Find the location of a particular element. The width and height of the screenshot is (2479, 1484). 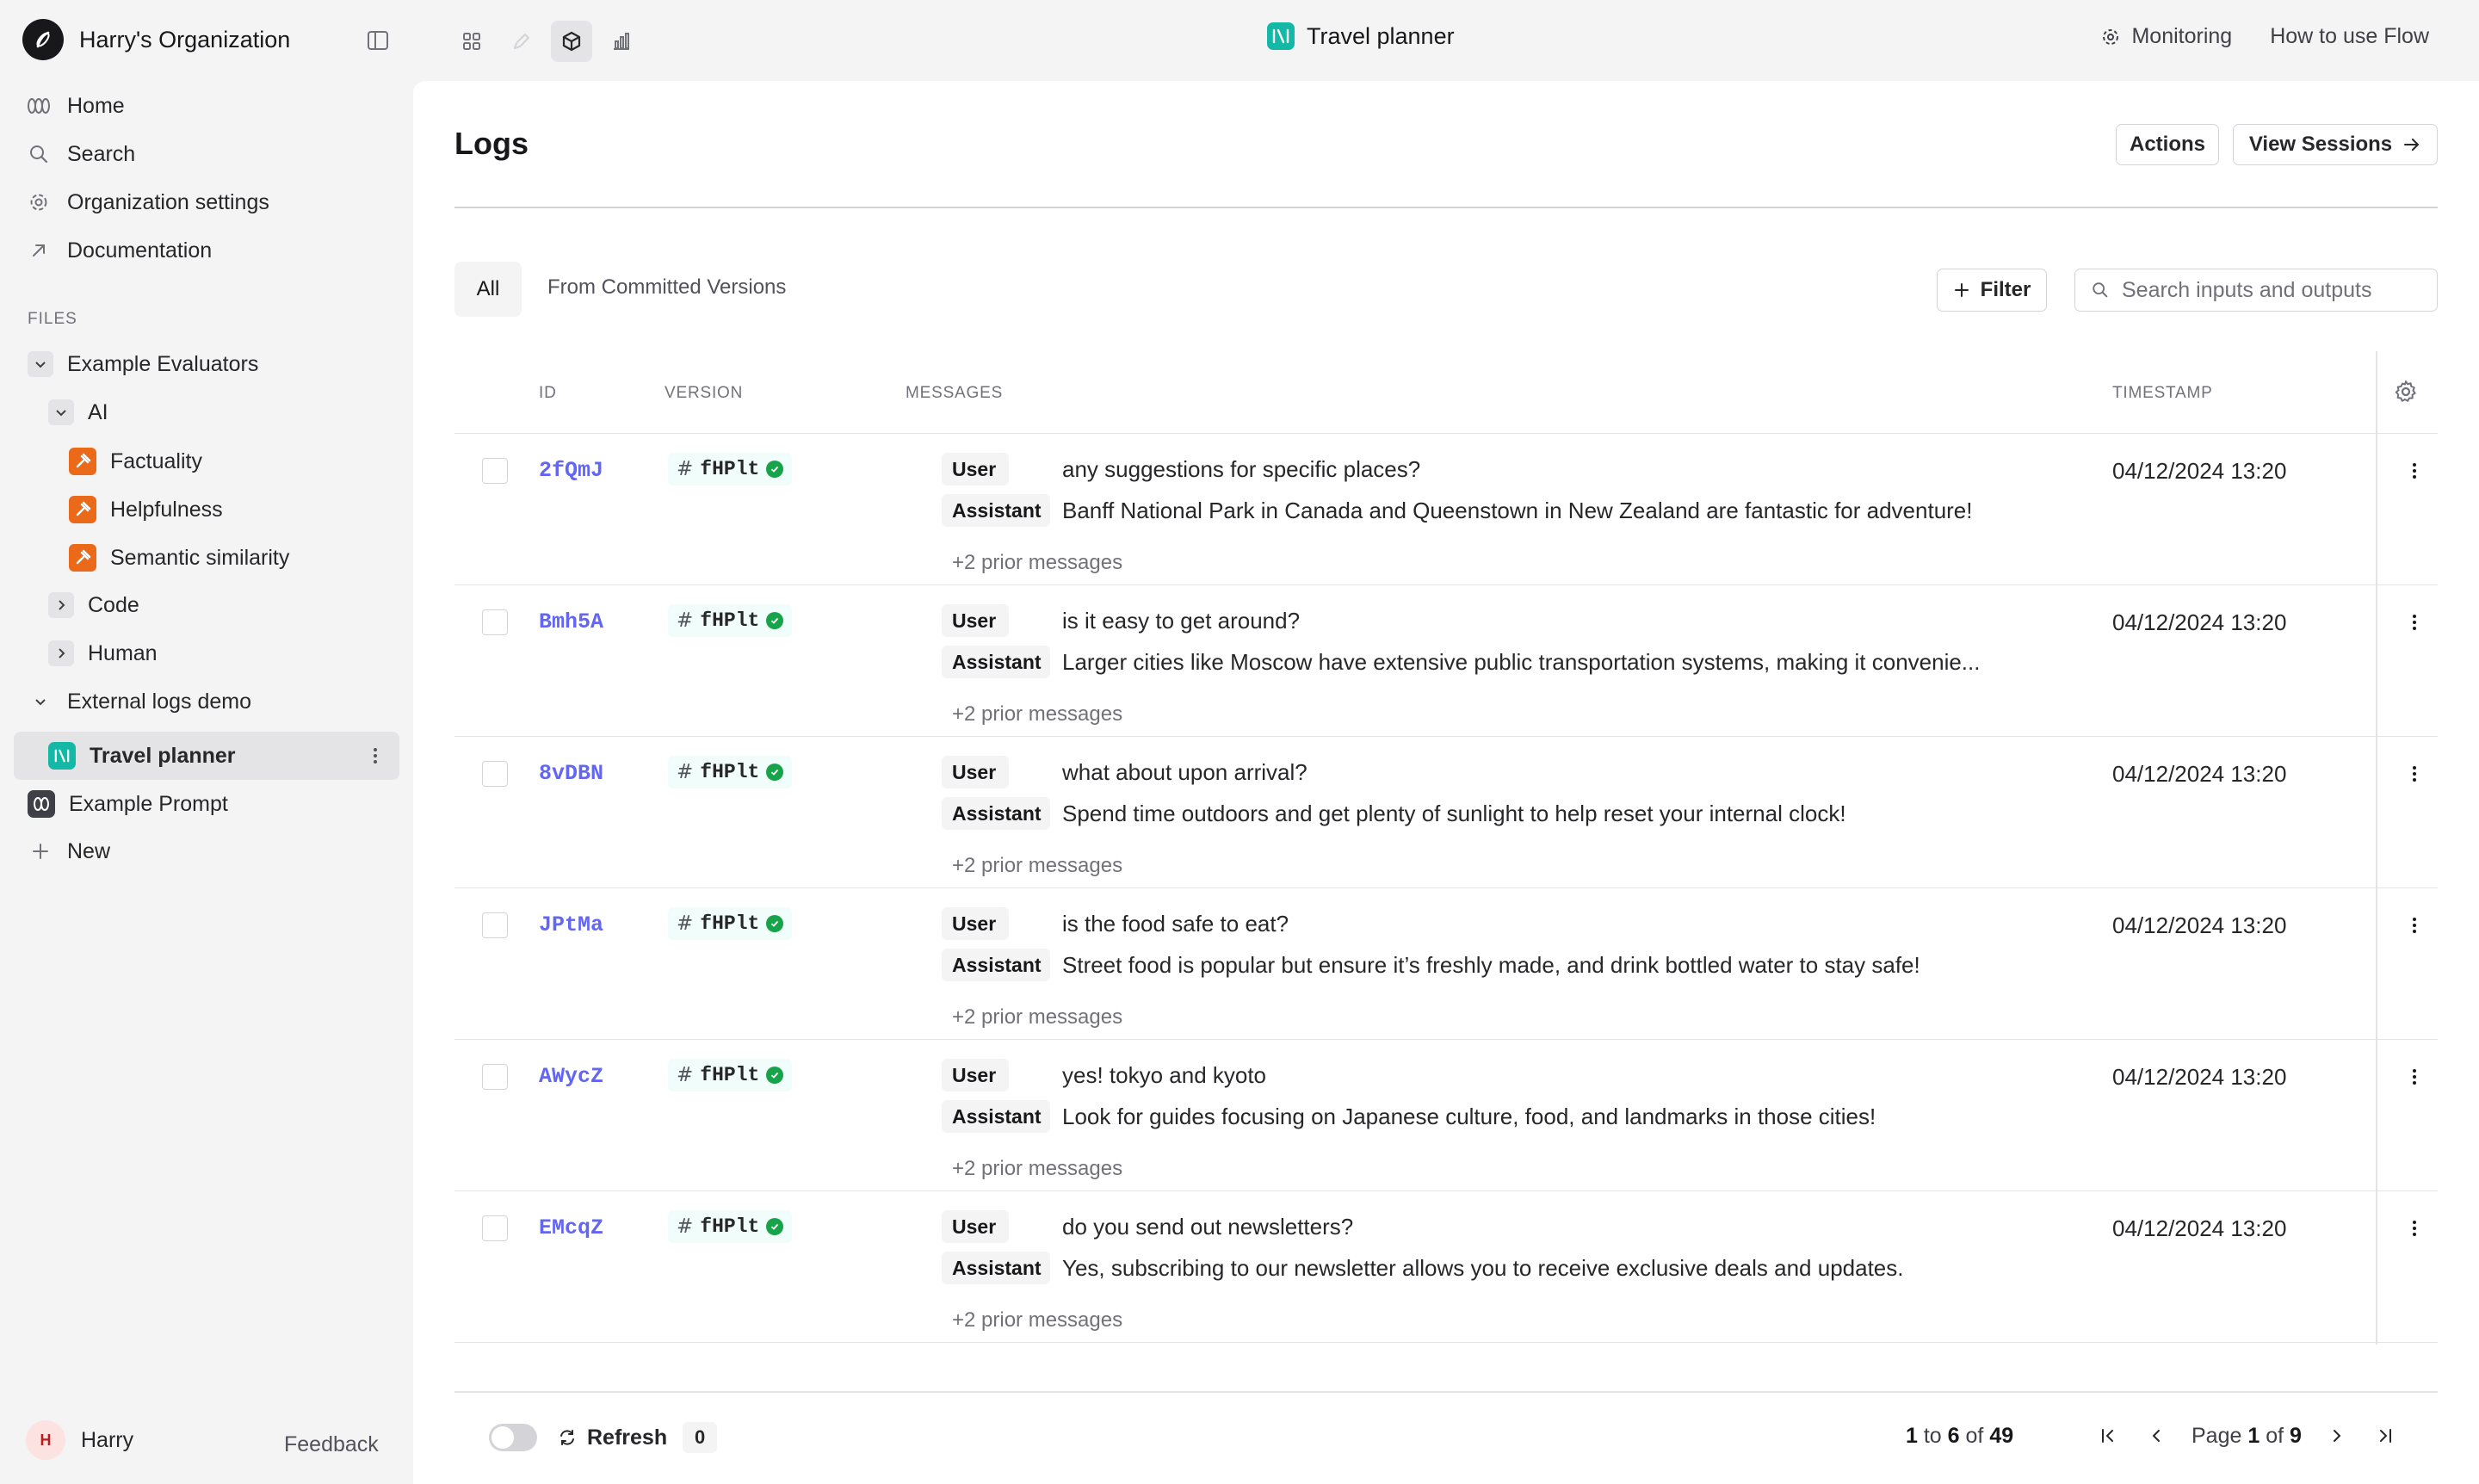

tree-folder-code: Code is located at coordinates (93, 605).